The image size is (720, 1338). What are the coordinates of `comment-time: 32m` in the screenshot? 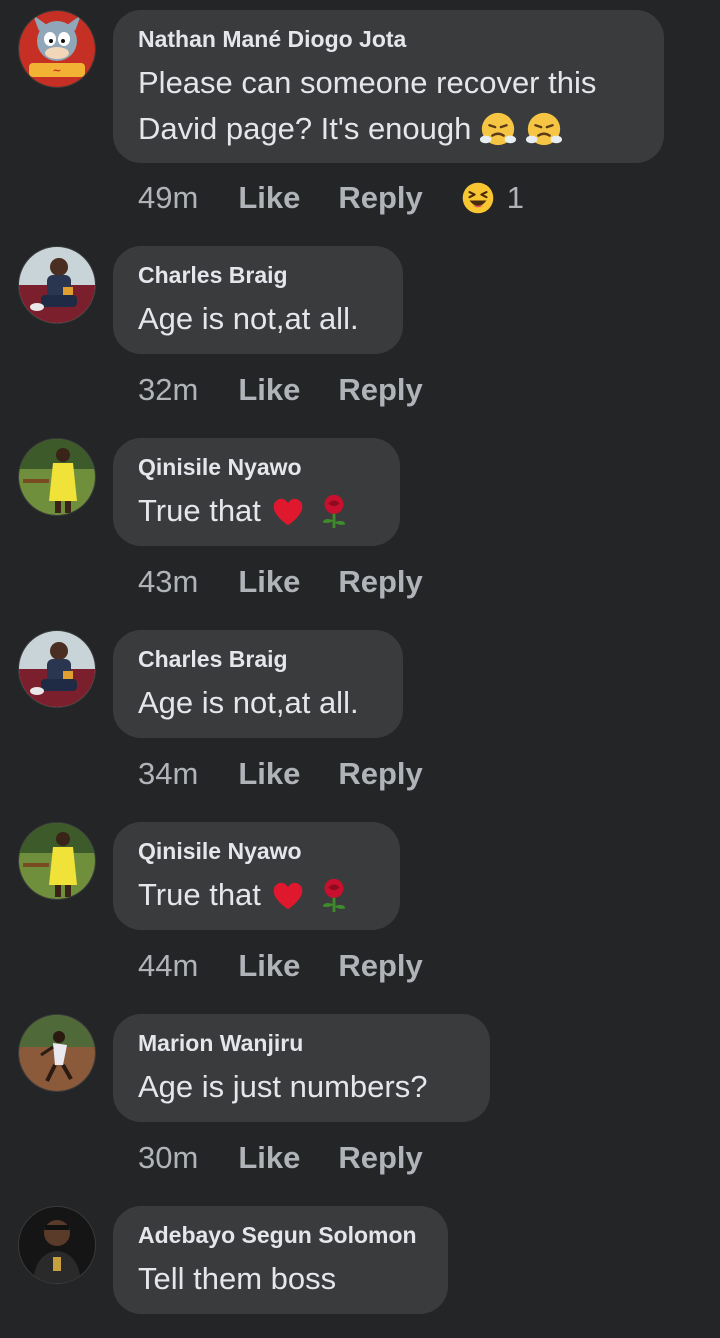 It's located at (168, 390).